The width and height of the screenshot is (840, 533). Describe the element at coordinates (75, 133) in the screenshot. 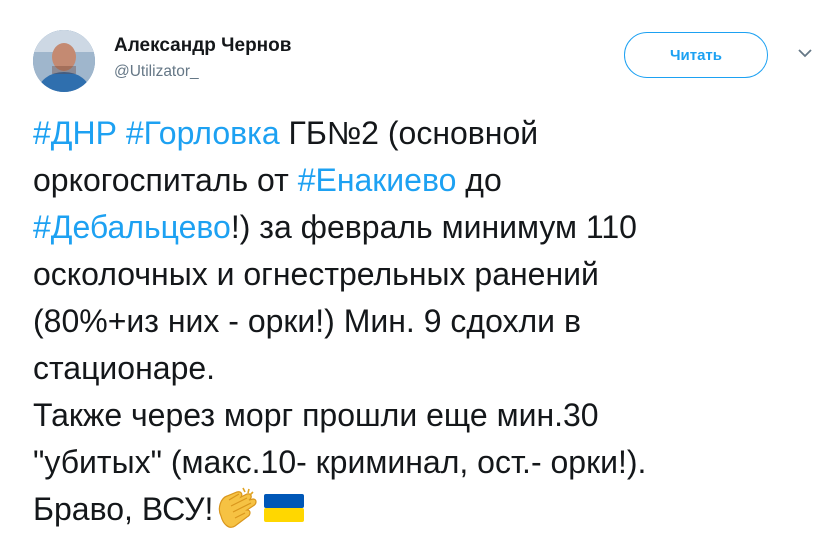

I see `hashtag-link: #ДНР` at that location.